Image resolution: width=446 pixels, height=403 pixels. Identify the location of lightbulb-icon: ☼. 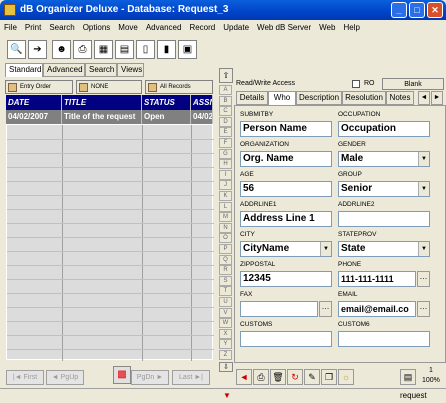
(346, 377).